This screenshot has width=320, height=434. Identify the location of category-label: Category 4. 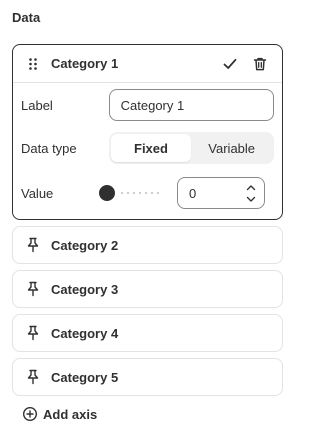
(85, 333).